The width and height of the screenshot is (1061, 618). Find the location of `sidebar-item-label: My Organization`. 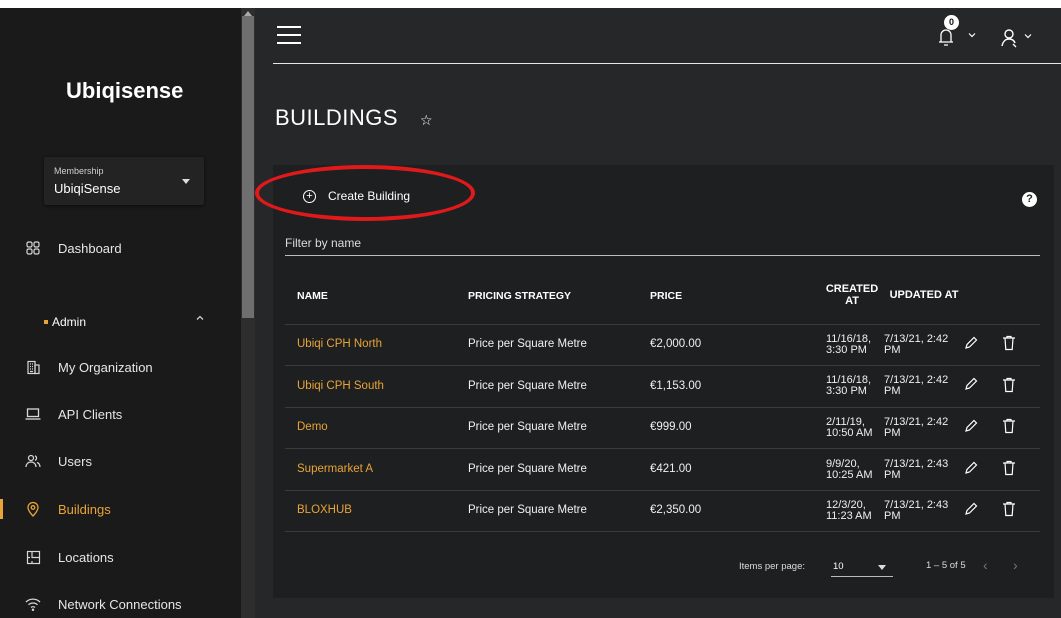

sidebar-item-label: My Organization is located at coordinates (105, 367).